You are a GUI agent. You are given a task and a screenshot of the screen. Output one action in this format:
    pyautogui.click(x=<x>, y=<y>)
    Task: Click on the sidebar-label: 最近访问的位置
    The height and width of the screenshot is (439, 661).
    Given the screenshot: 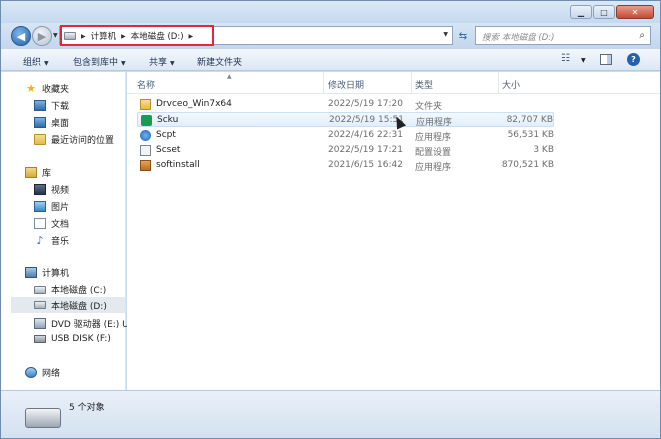 What is the action you would take?
    pyautogui.click(x=83, y=141)
    